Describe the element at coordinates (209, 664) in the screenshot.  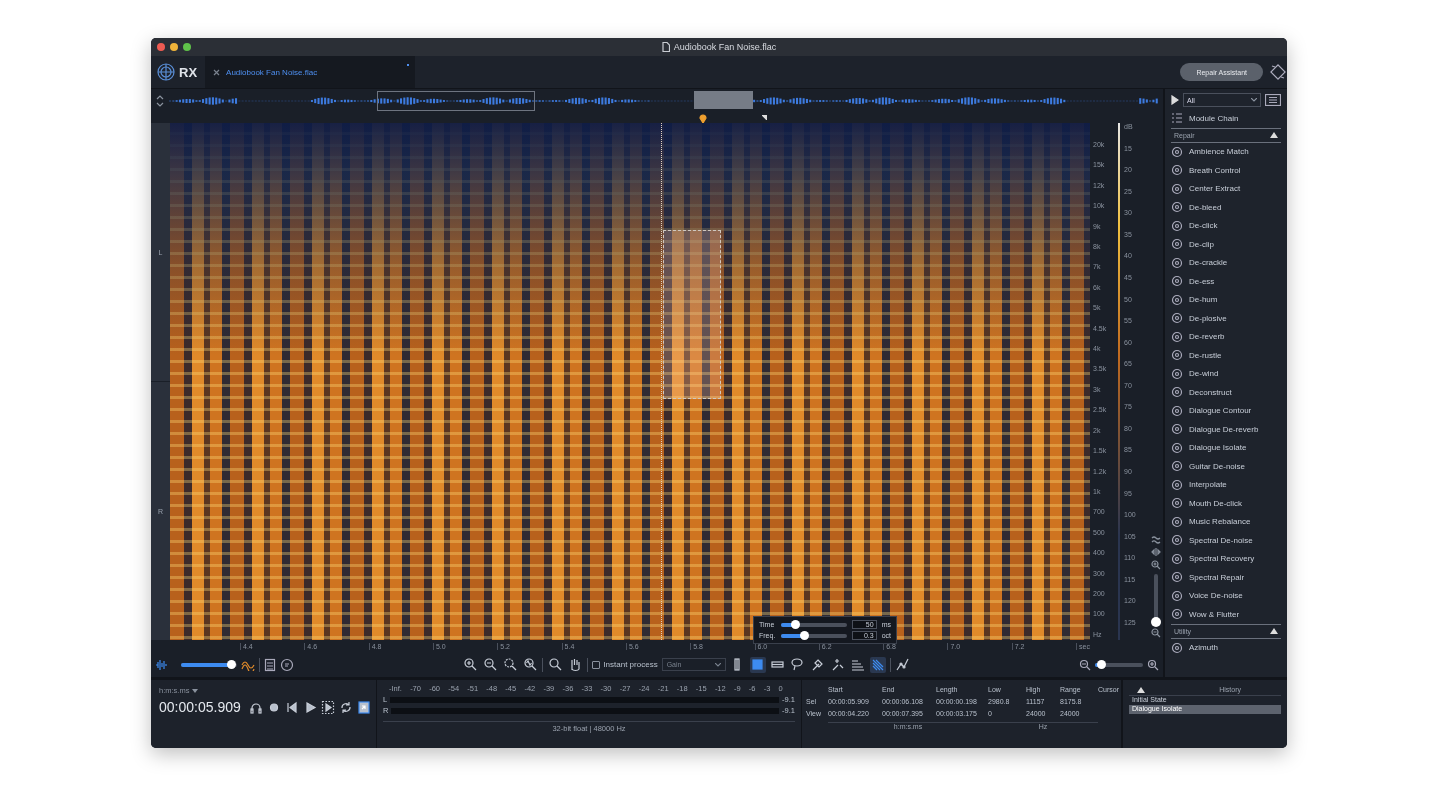
I see `display-slider` at that location.